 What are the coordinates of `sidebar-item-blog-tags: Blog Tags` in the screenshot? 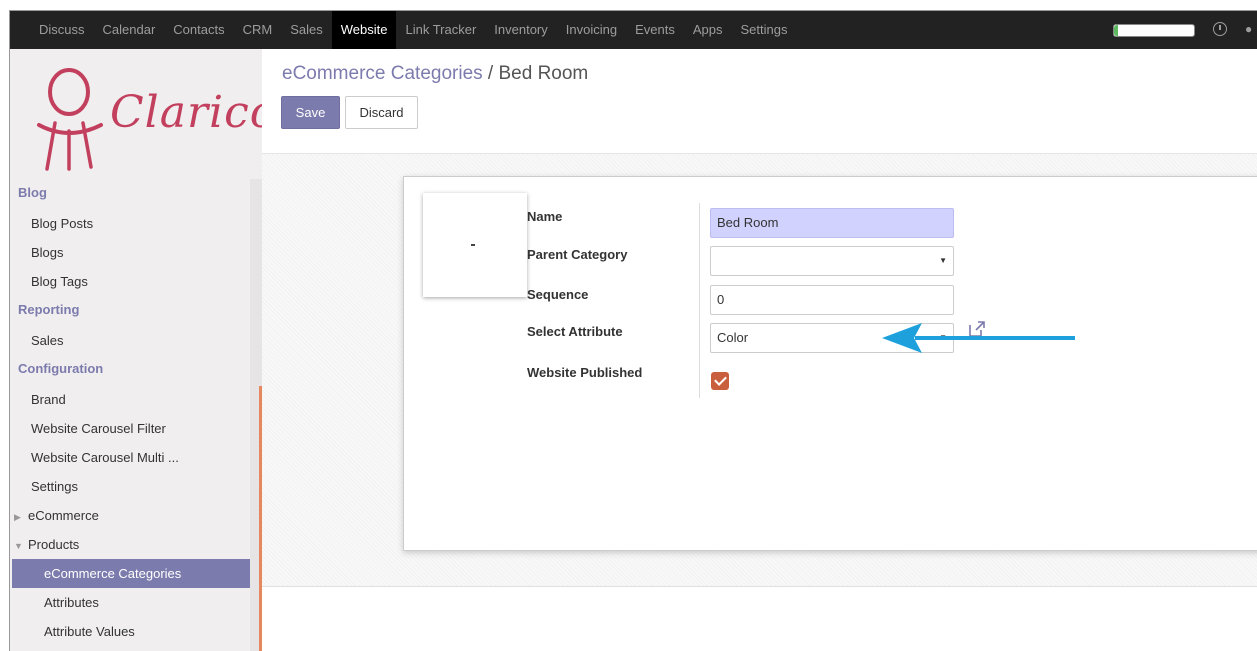 It's located at (136, 281).